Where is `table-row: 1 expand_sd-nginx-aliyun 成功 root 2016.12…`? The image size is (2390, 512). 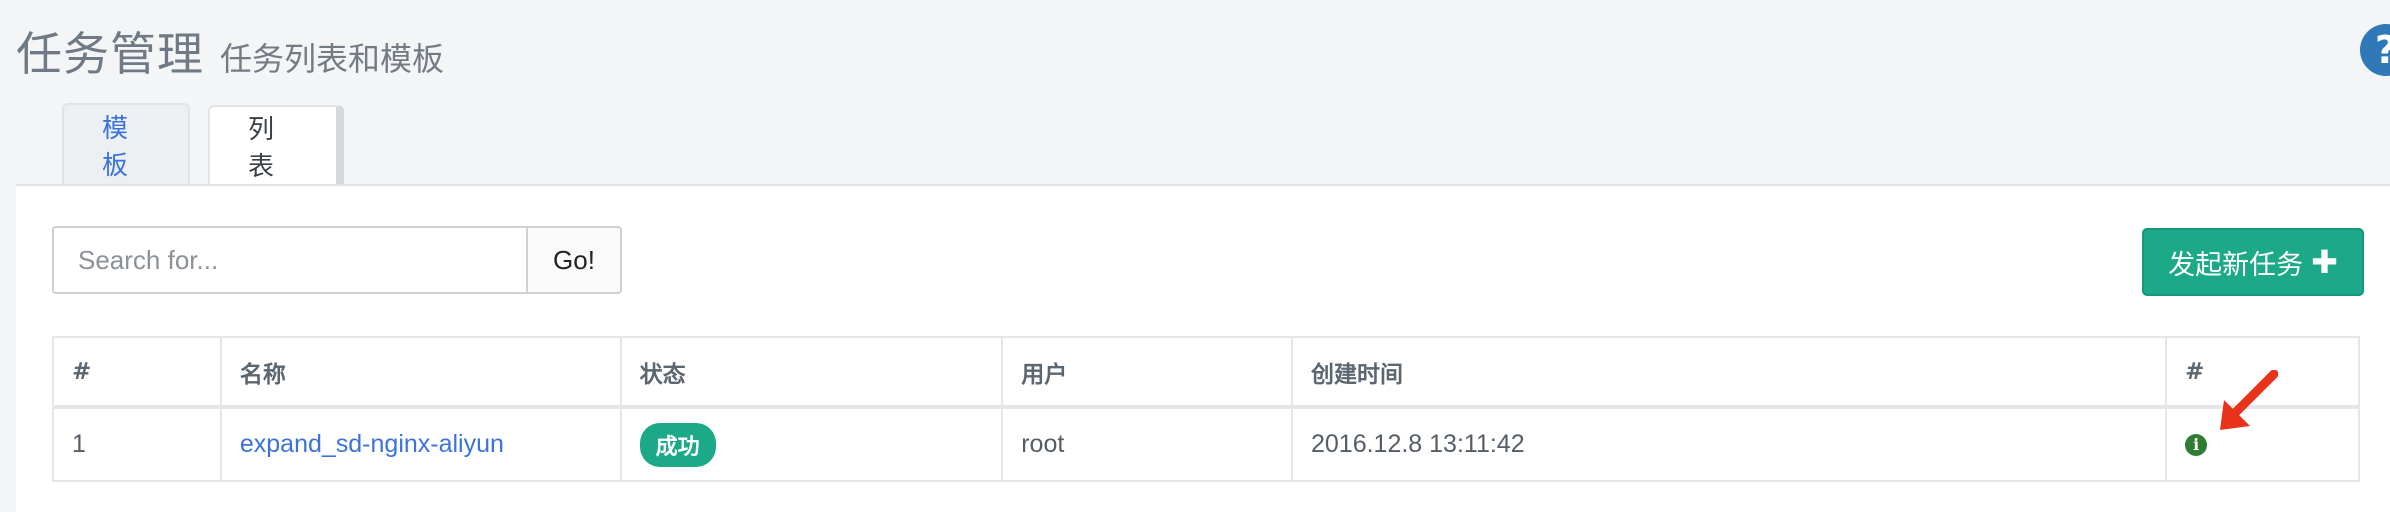
table-row: 1 expand_sd-nginx-aliyun 成功 root 2016.12… is located at coordinates (1206, 444).